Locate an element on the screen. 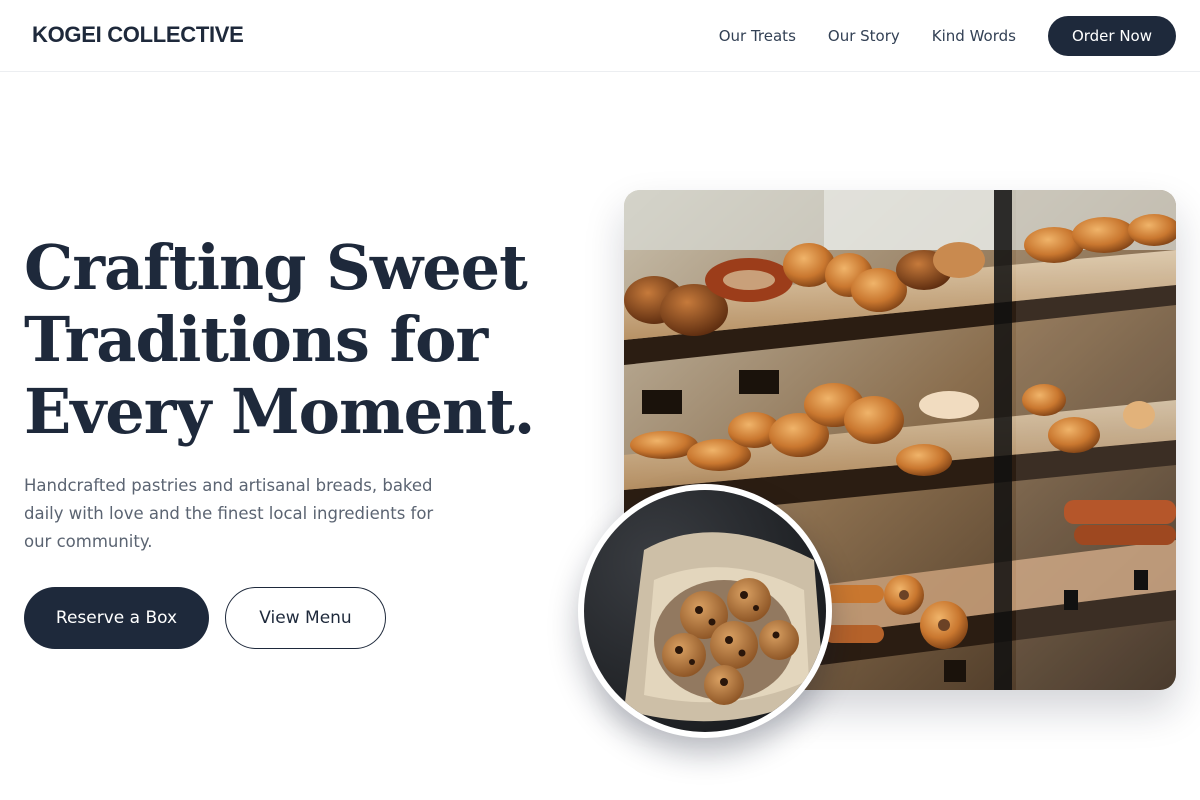 The image size is (1200, 800). headline-line-3: Every Moment. is located at coordinates (279, 411).